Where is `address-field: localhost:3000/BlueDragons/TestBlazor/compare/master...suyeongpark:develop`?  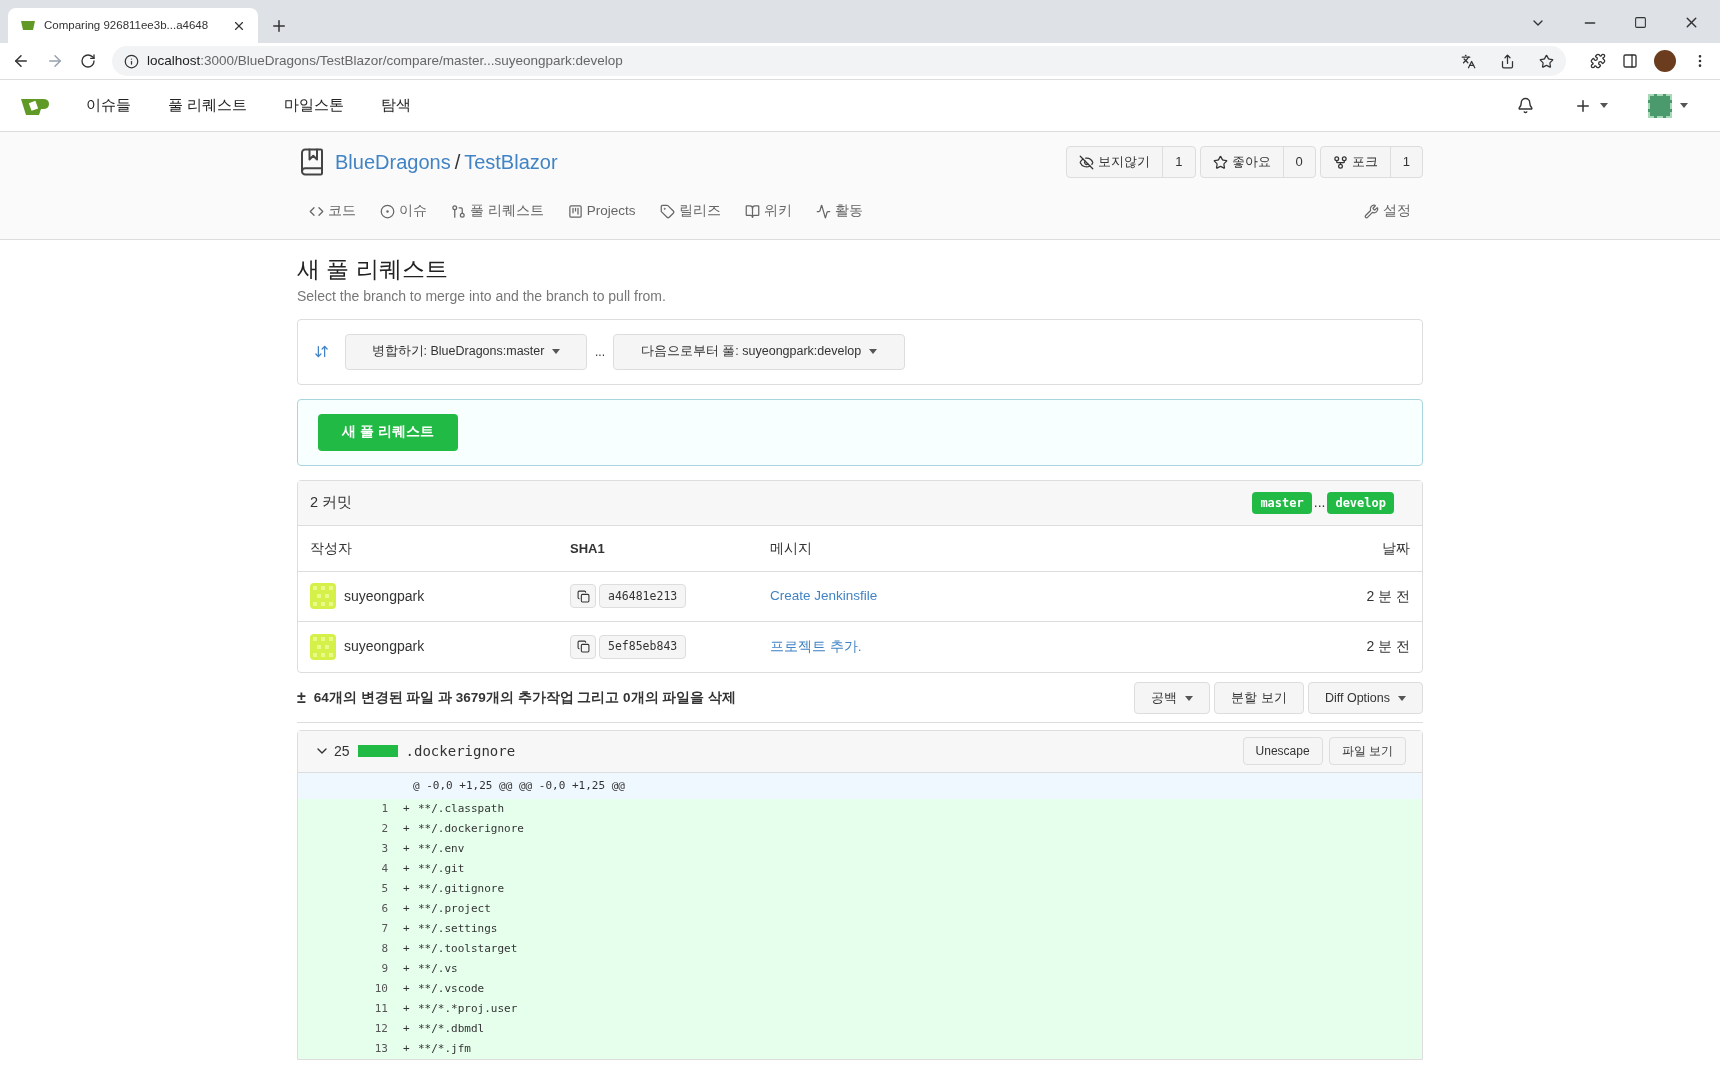
address-field: localhost:3000/BlueDragons/TestBlazor/compare/master...suyeongpark:develop is located at coordinates (839, 61).